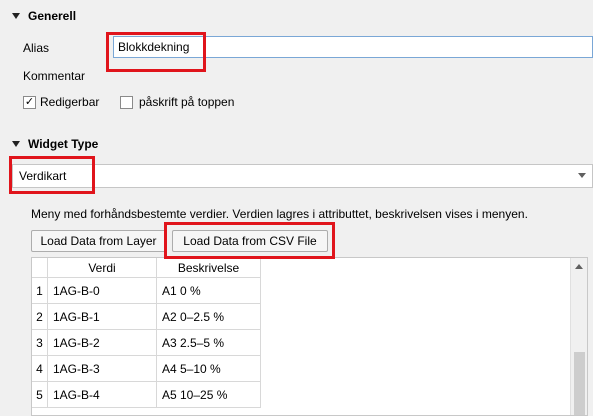 This screenshot has width=593, height=416. Describe the element at coordinates (126, 102) in the screenshot. I see `paskrift-checkbox` at that location.